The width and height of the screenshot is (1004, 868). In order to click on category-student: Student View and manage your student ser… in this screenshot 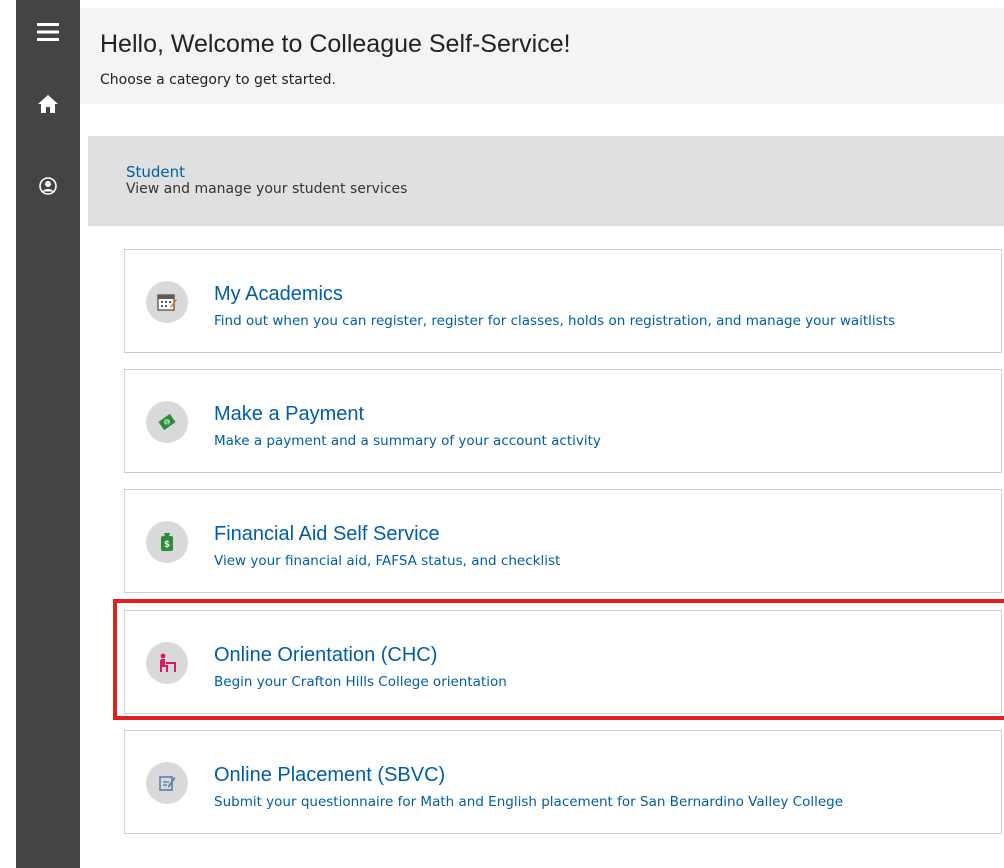, I will do `click(546, 181)`.